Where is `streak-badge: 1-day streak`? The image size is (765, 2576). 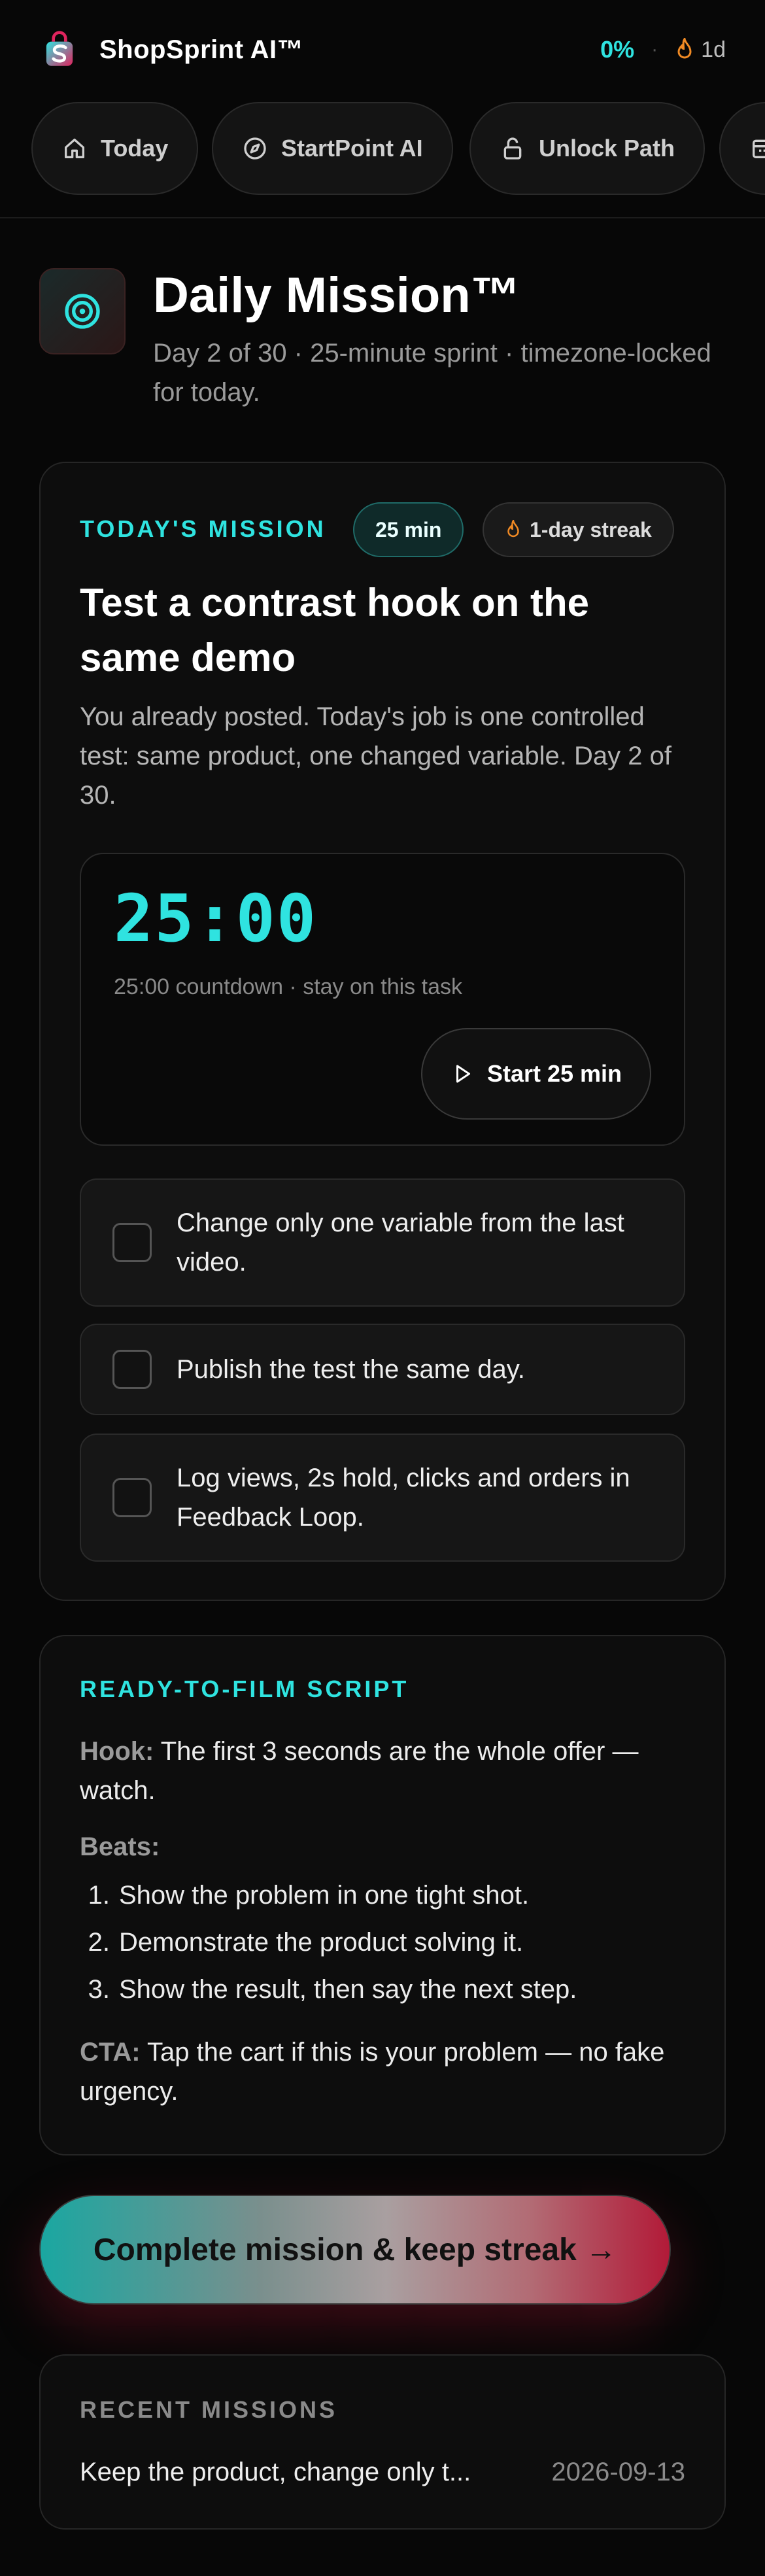 streak-badge: 1-day streak is located at coordinates (578, 530).